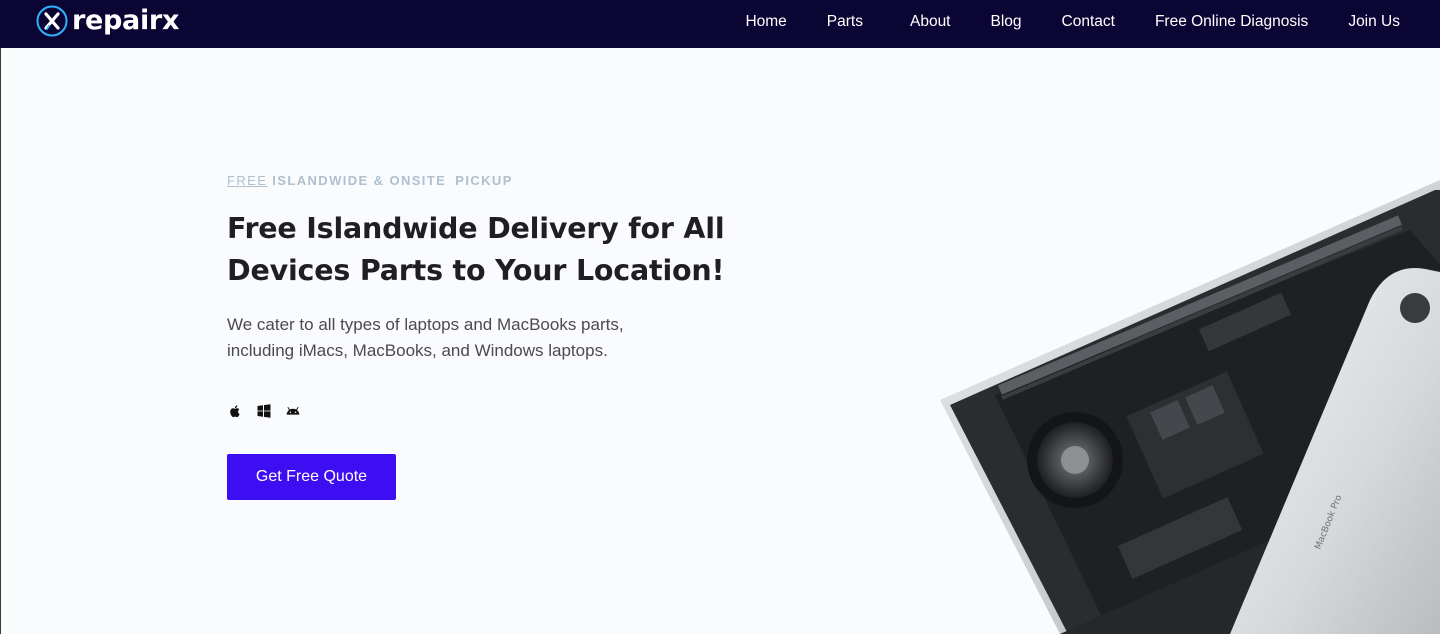 Image resolution: width=1440 pixels, height=634 pixels. I want to click on nav-link-home: Home, so click(765, 22).